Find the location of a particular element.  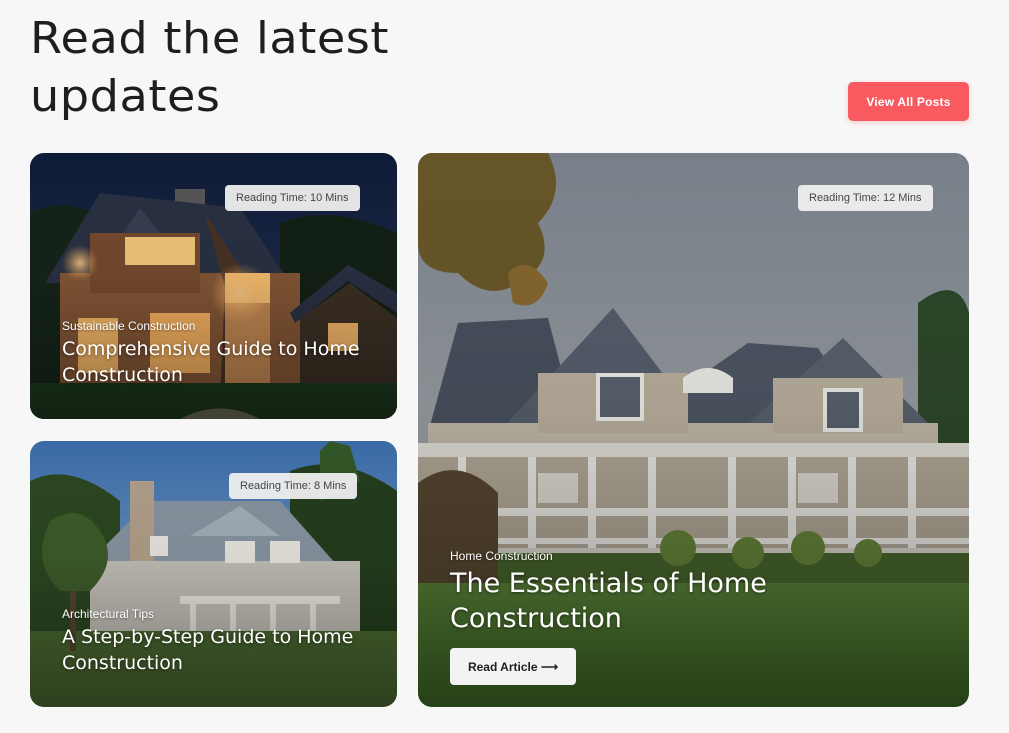

reading-time-badge: Reading Time: 8 Mins is located at coordinates (293, 486).